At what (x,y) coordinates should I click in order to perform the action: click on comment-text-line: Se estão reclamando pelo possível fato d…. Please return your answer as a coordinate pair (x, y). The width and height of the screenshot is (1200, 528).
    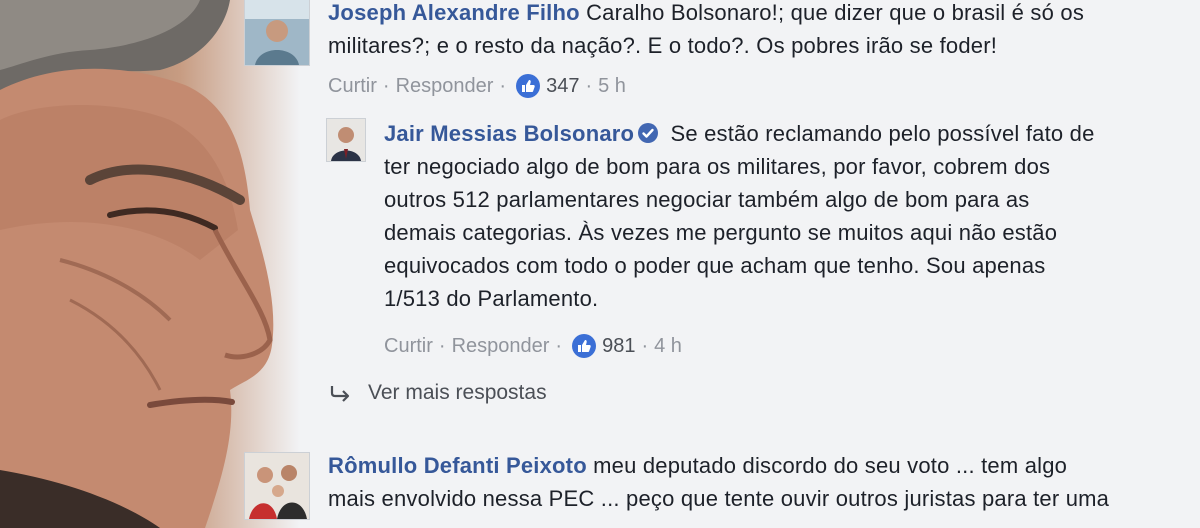
    Looking at the image, I should click on (882, 133).